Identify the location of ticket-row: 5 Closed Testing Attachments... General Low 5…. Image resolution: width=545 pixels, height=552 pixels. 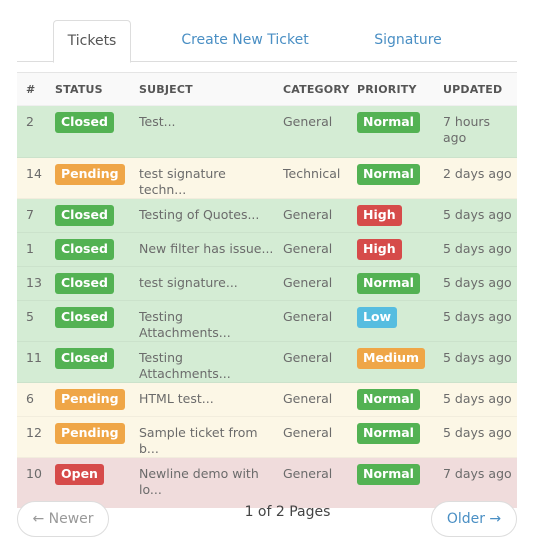
(267, 321).